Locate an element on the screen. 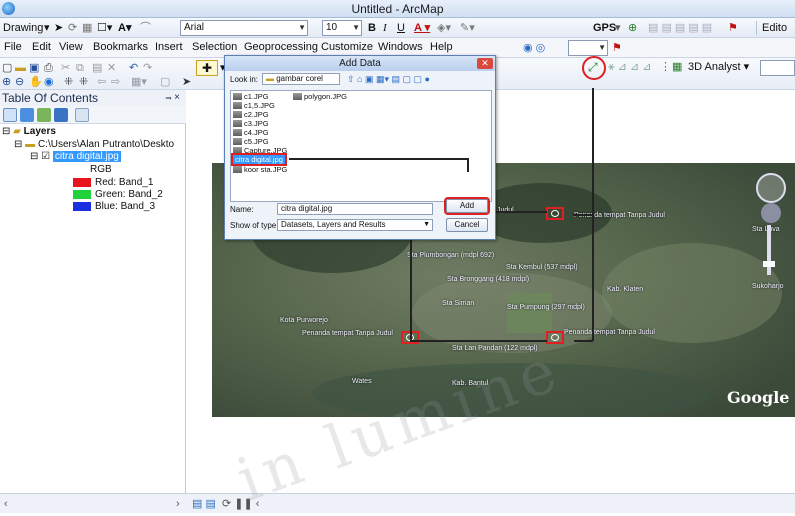  file-item: koor sta.JPG is located at coordinates (260, 169).